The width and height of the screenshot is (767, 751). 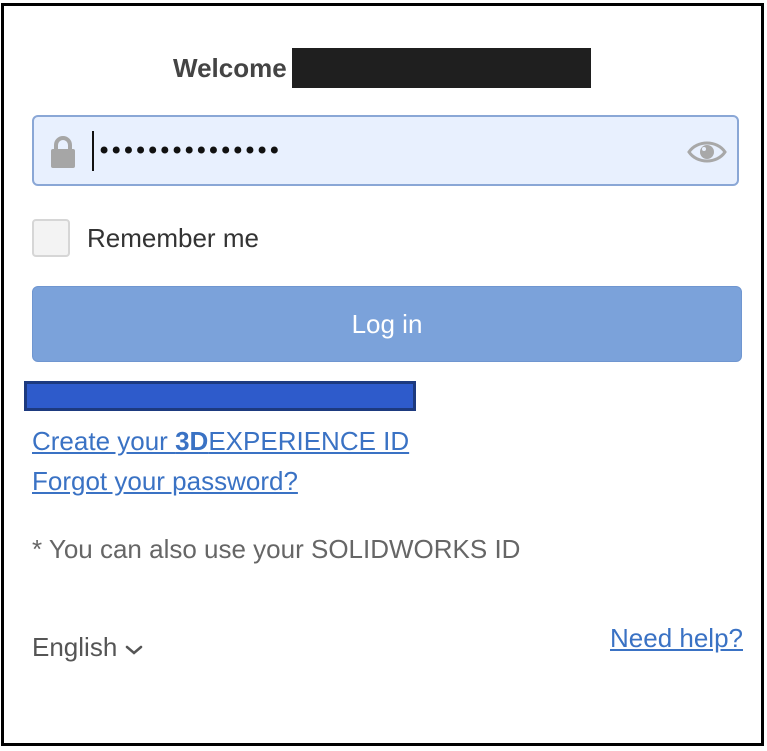 I want to click on password-value: •••••••••••••••, so click(x=186, y=151).